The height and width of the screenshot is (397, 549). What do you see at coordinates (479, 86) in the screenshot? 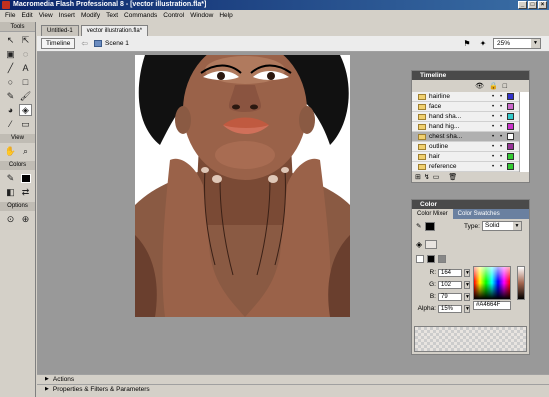
I see `eye-icon: 👁` at bounding box center [479, 86].